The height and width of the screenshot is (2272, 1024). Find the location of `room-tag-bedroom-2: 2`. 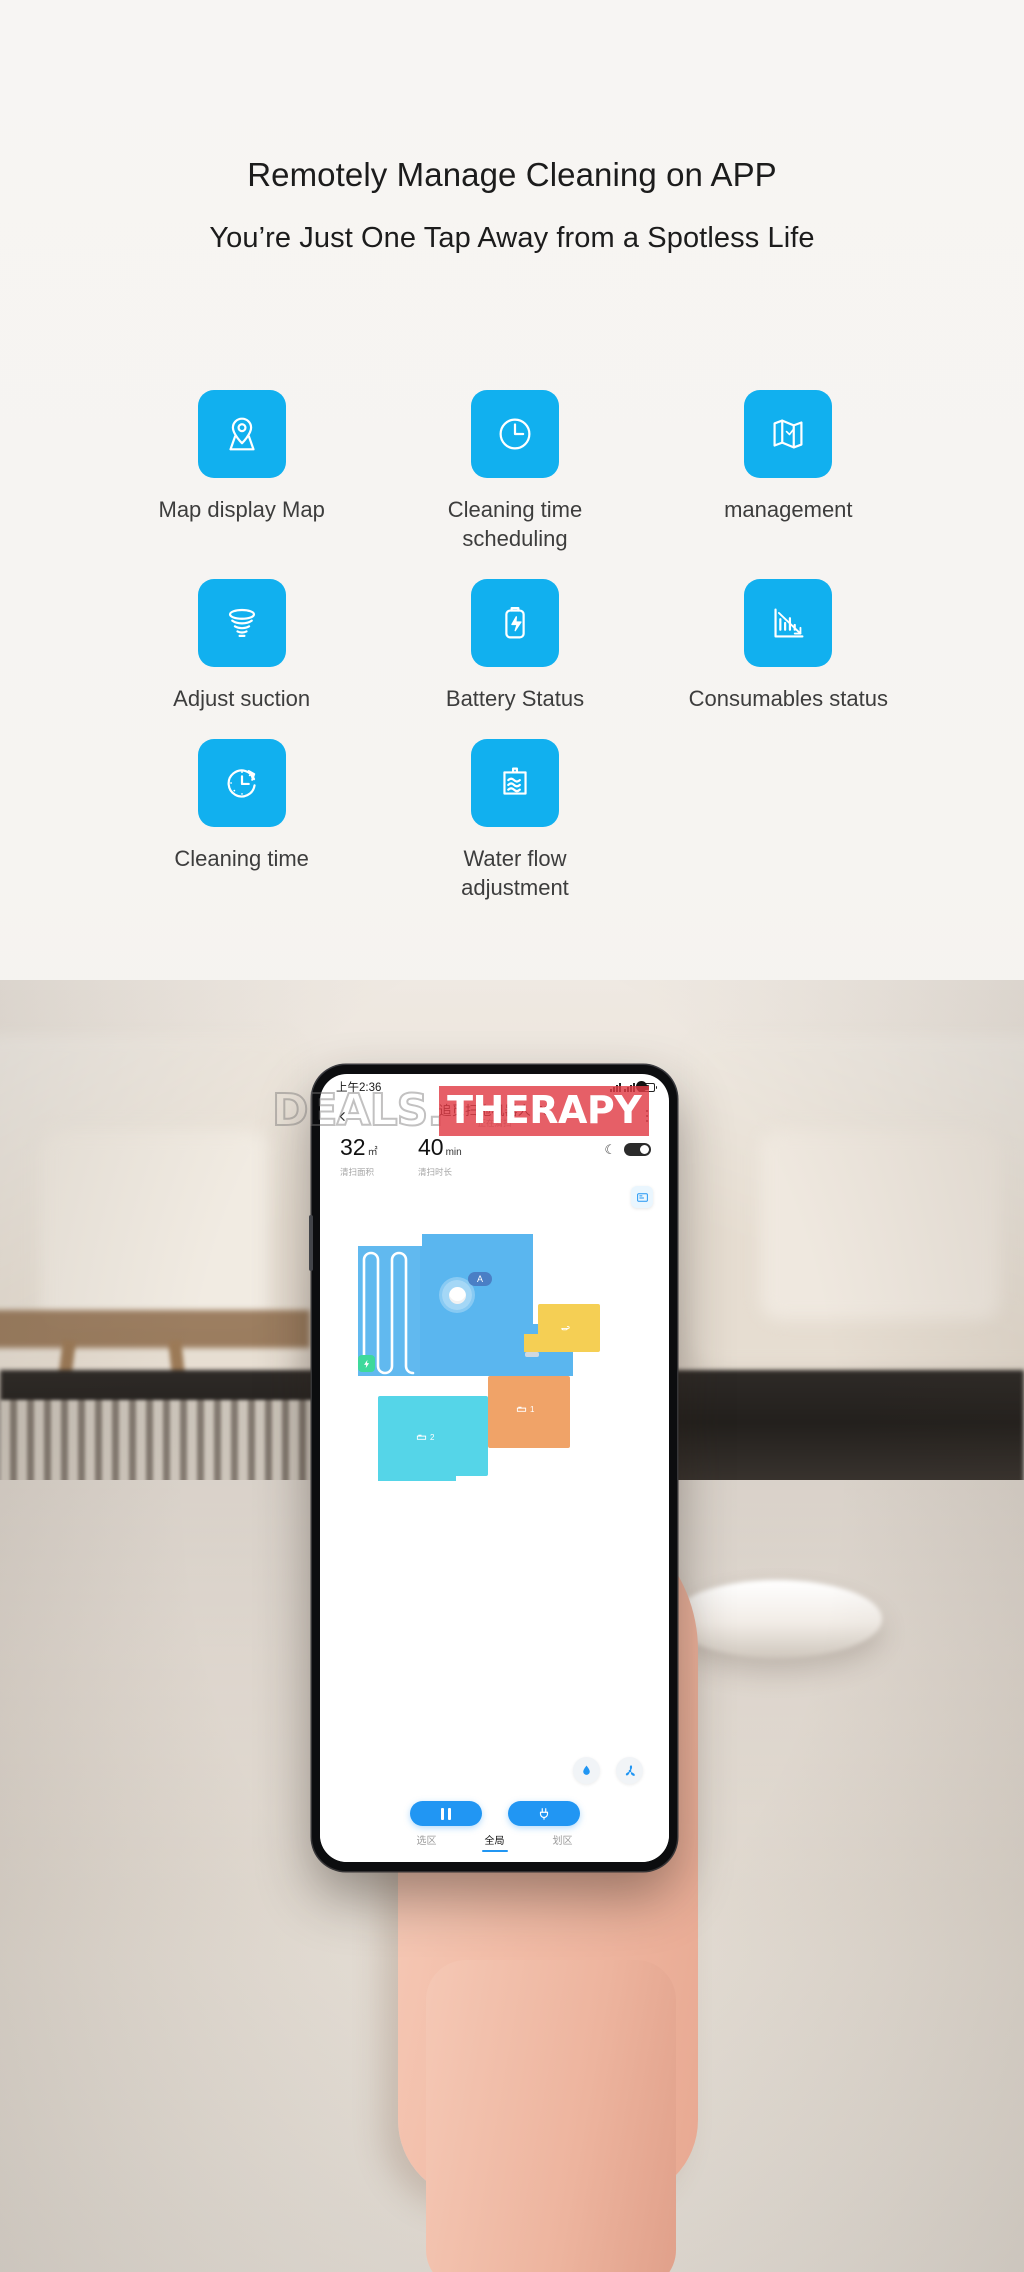

room-tag-bedroom-2: 2 is located at coordinates (425, 1437).